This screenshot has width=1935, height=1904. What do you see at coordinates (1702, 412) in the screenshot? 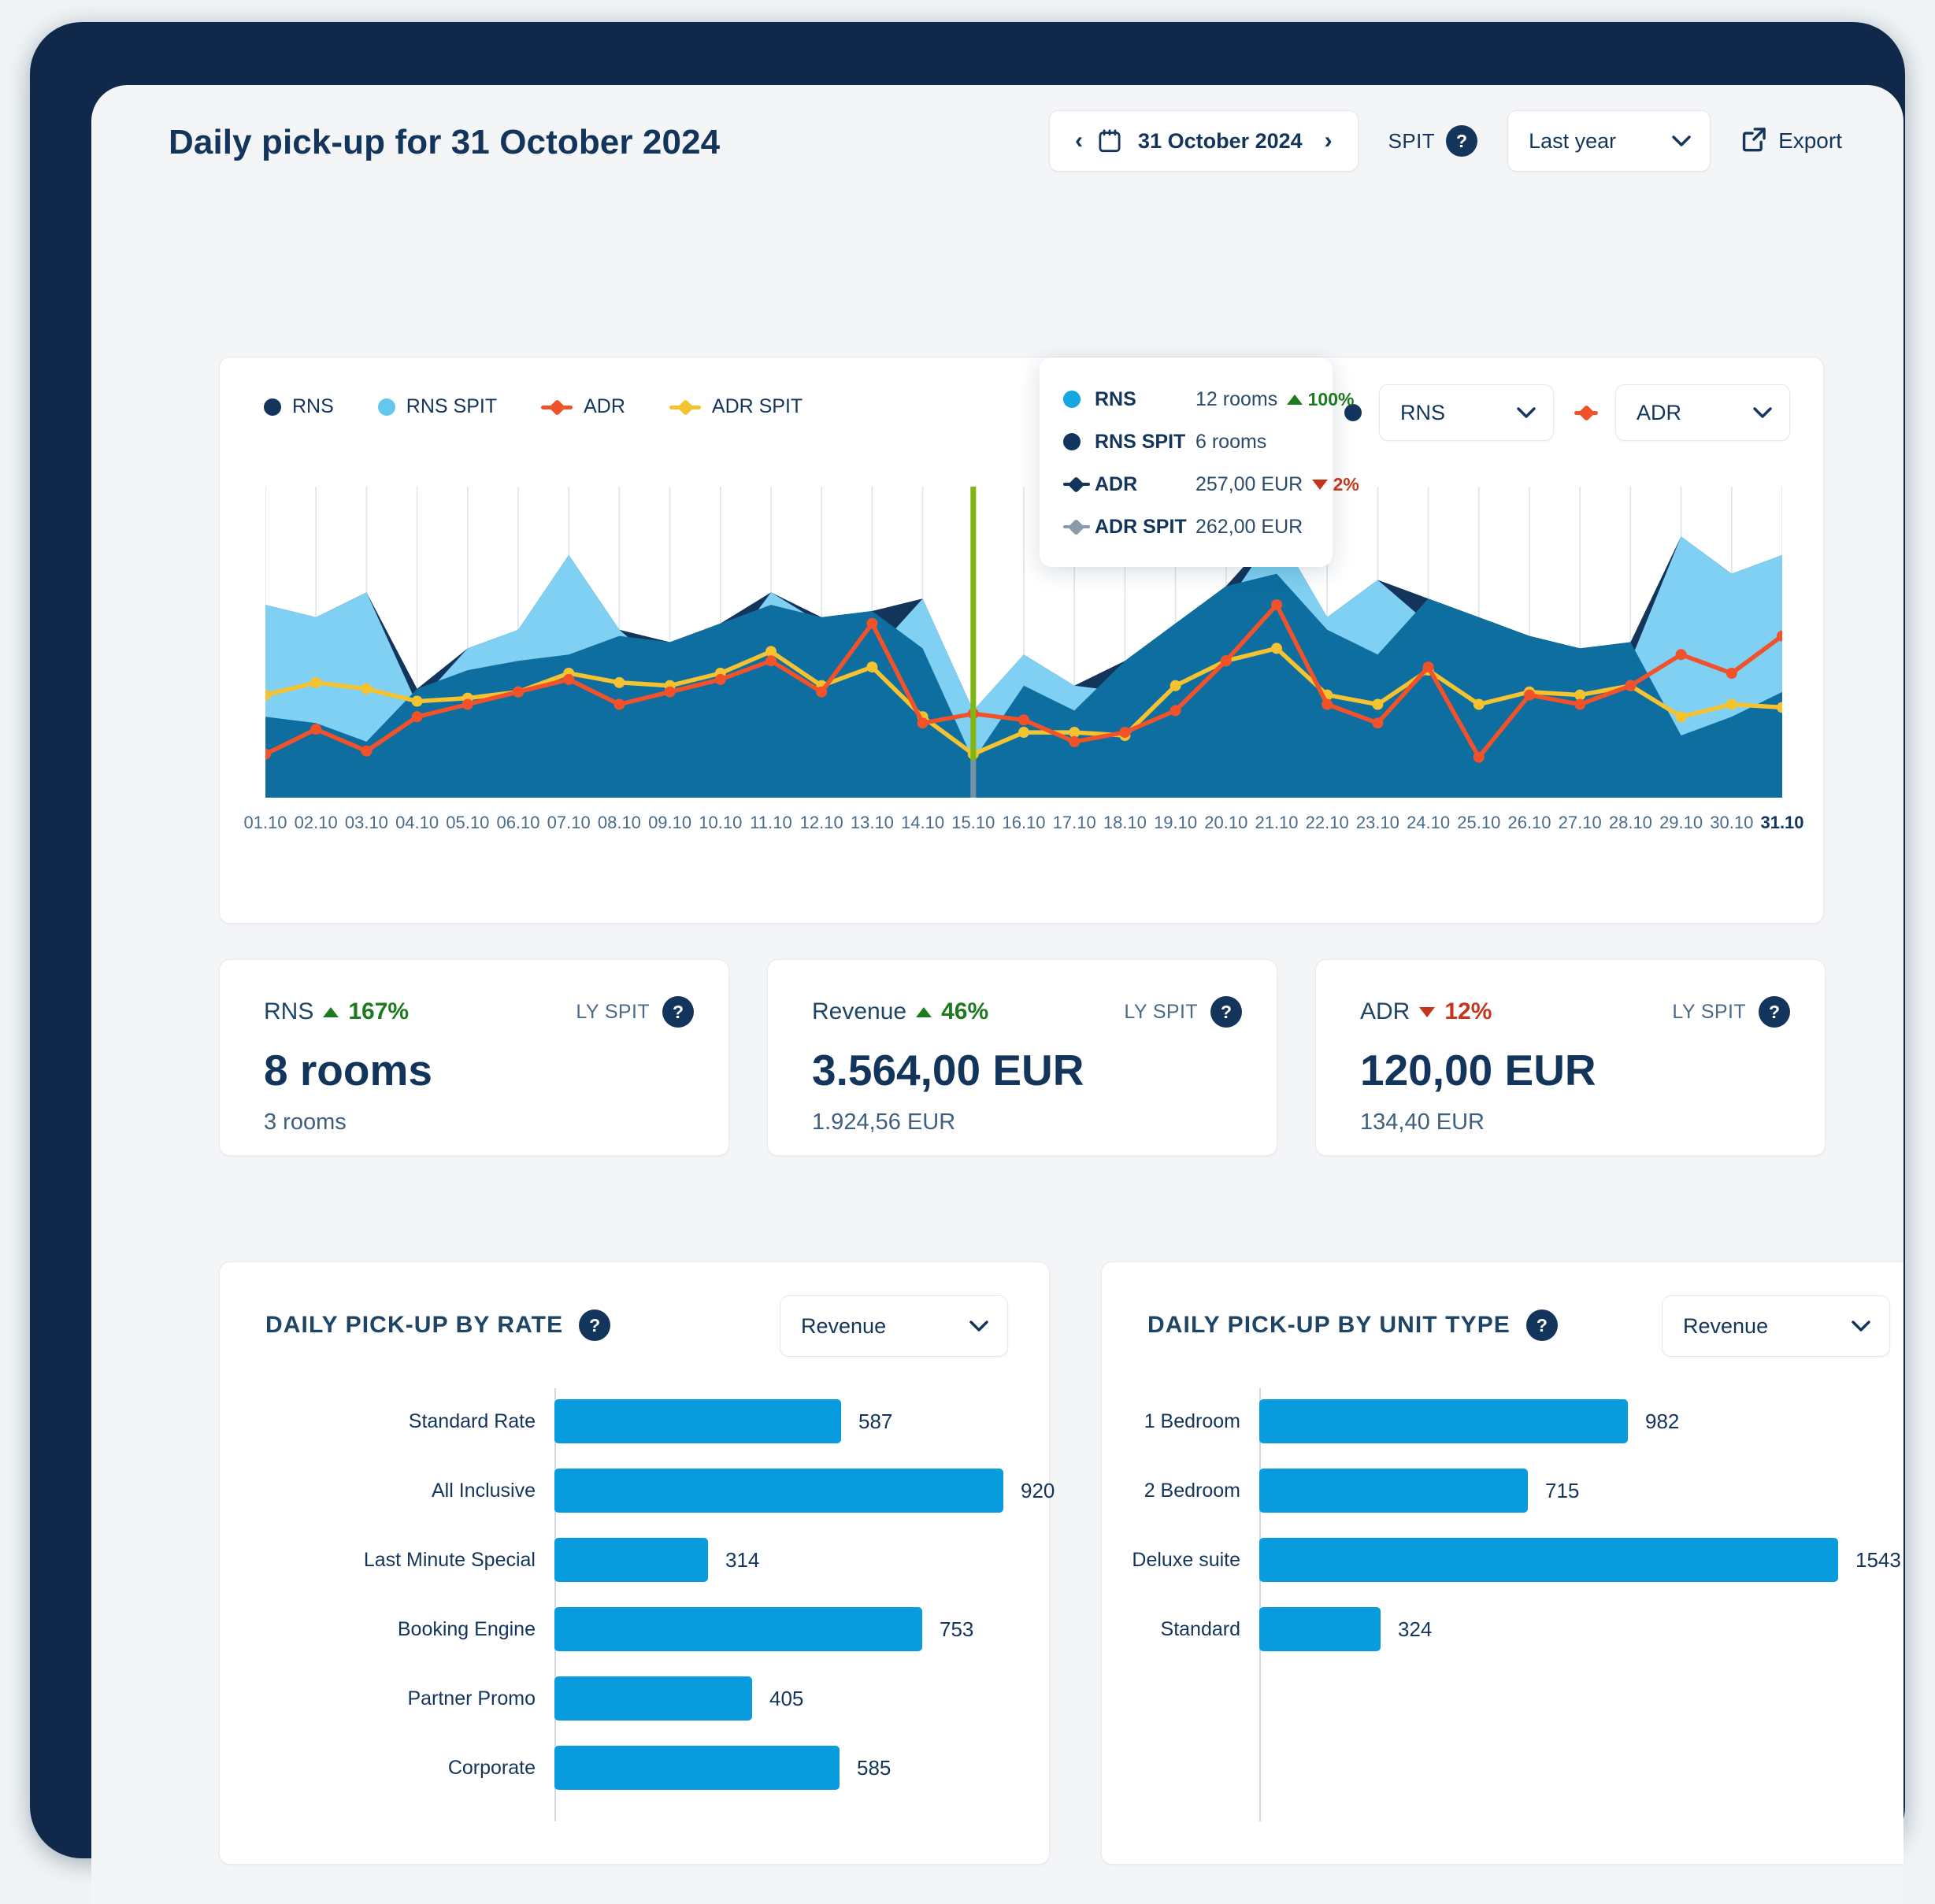
I see `series-select-right: ADR` at bounding box center [1702, 412].